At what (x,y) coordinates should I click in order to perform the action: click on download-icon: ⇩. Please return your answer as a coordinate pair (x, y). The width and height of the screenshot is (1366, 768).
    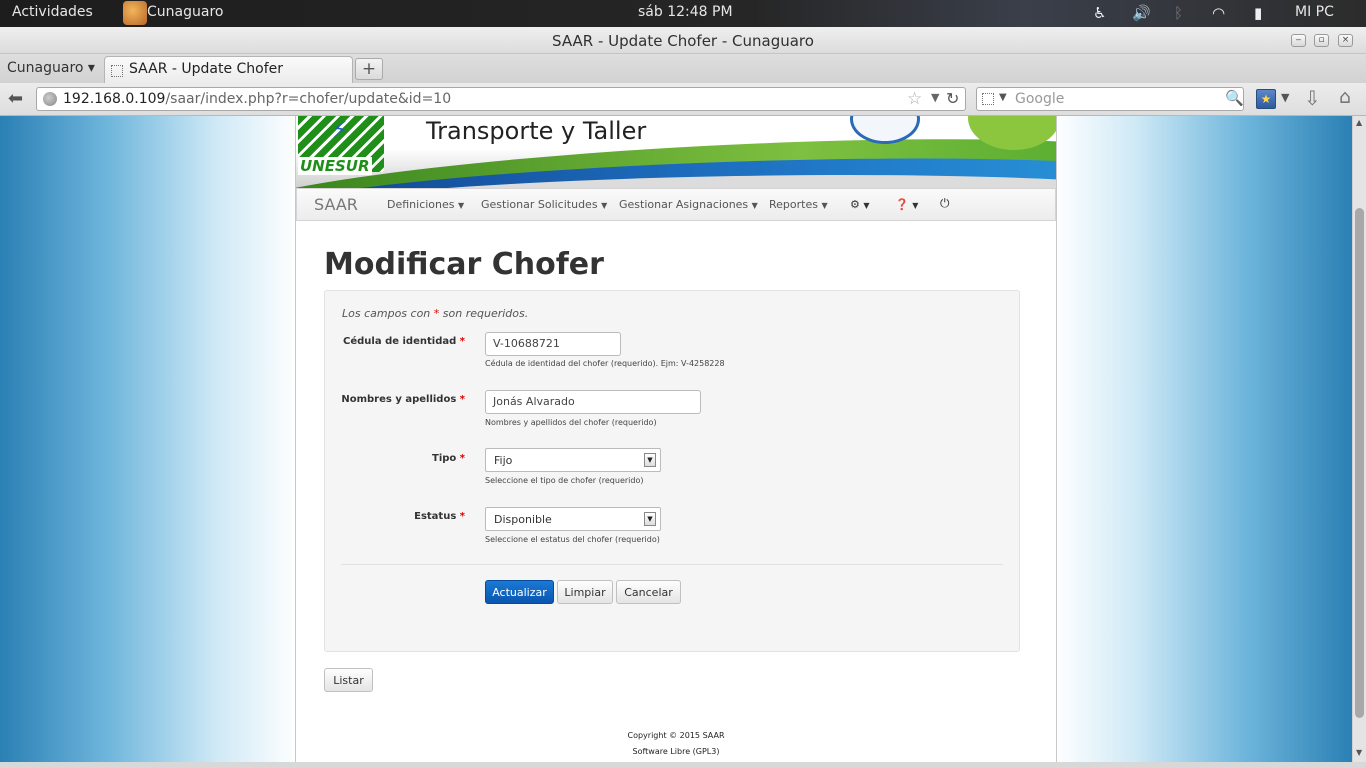
    Looking at the image, I should click on (1312, 98).